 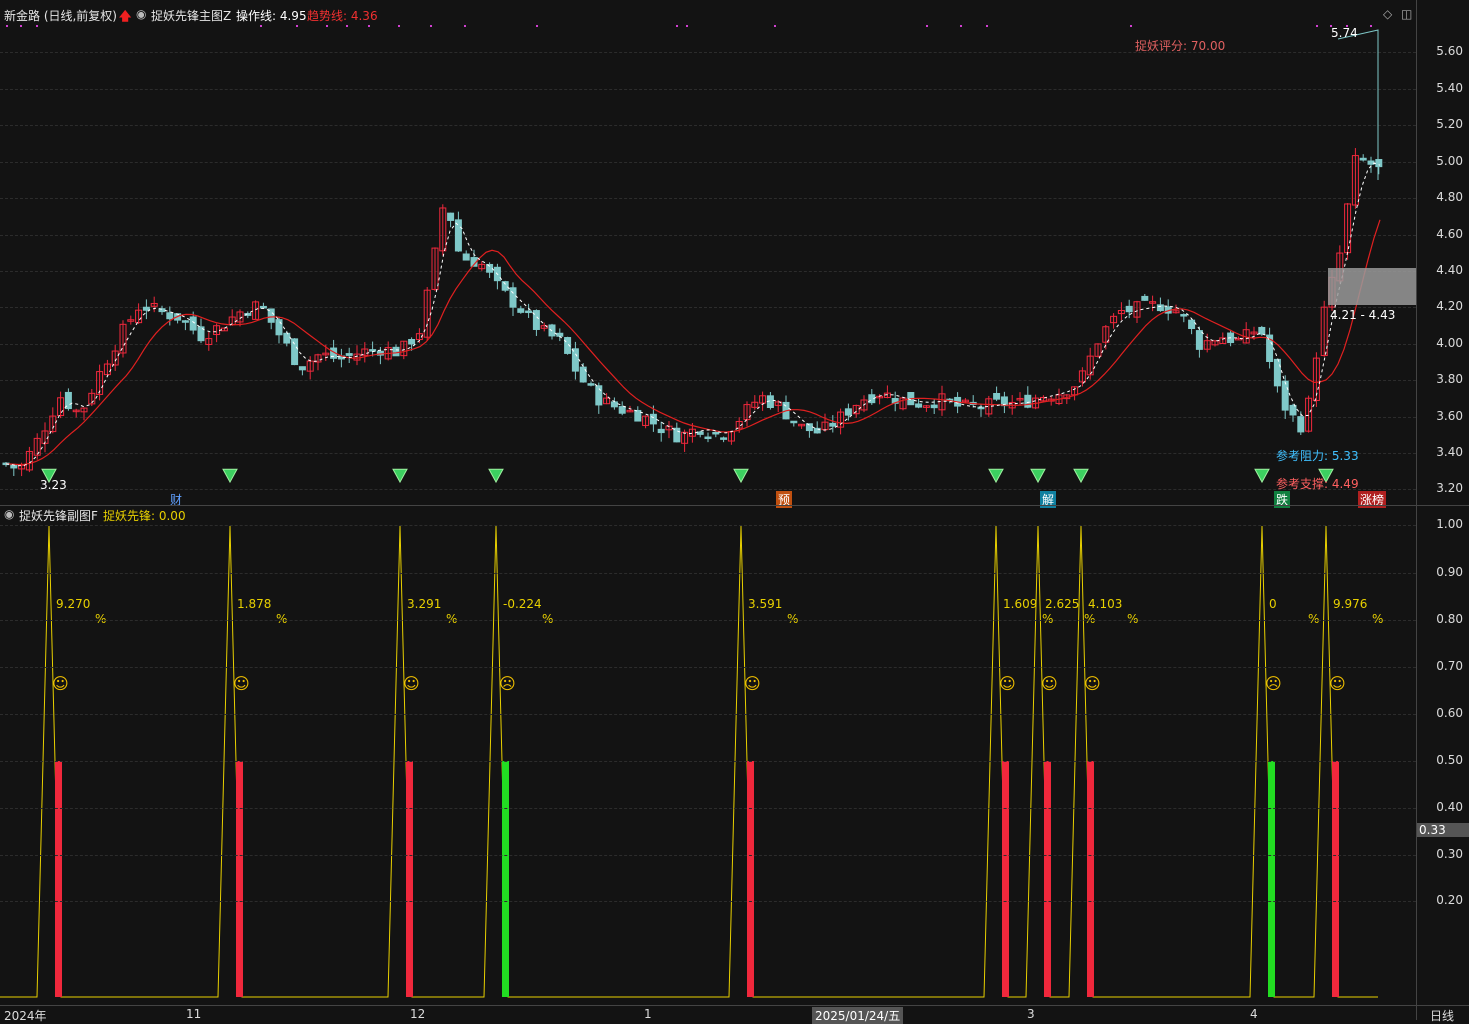 I want to click on target-zone-box, so click(x=1372, y=286).